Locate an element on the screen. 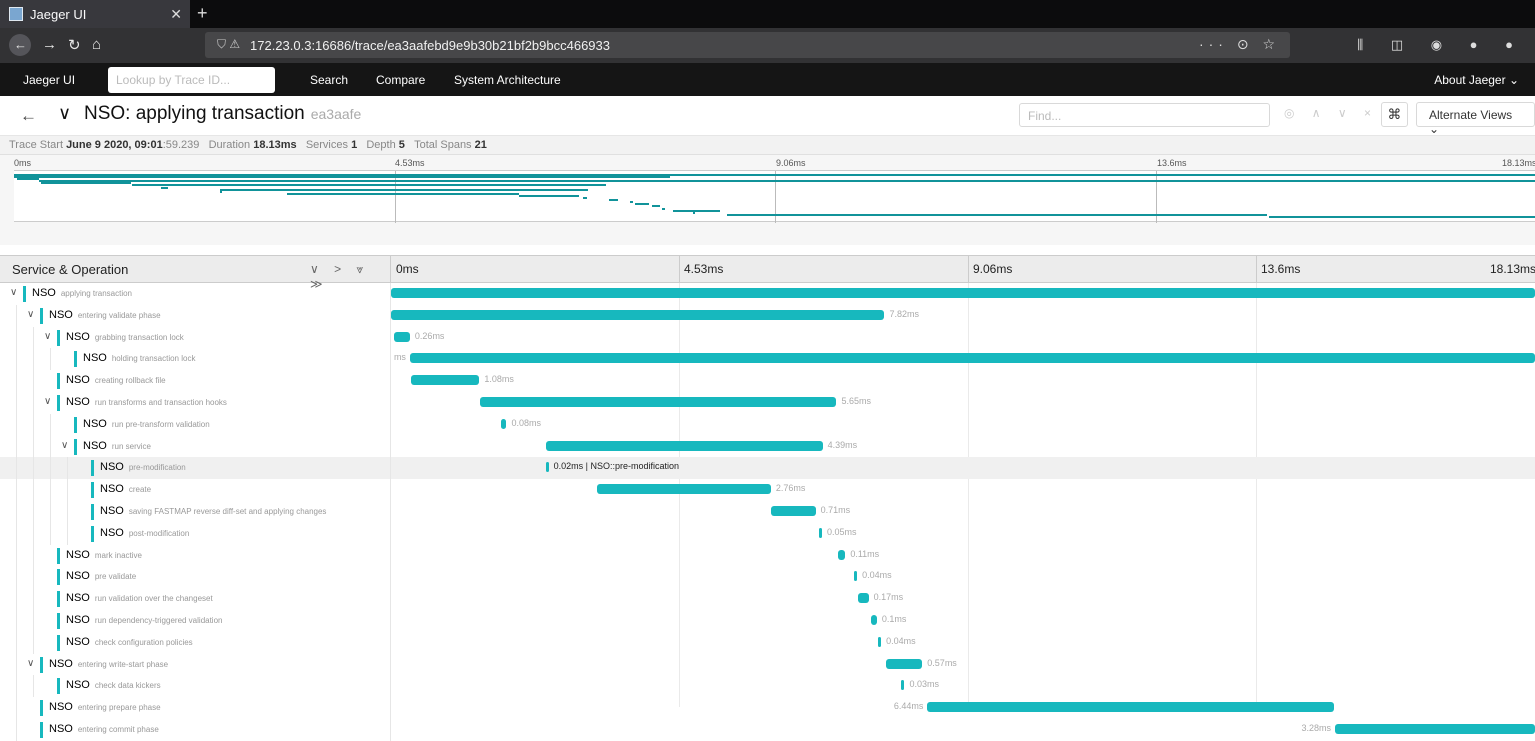  span-name-cell: NSO run validation over the changeset is located at coordinates (195, 599).